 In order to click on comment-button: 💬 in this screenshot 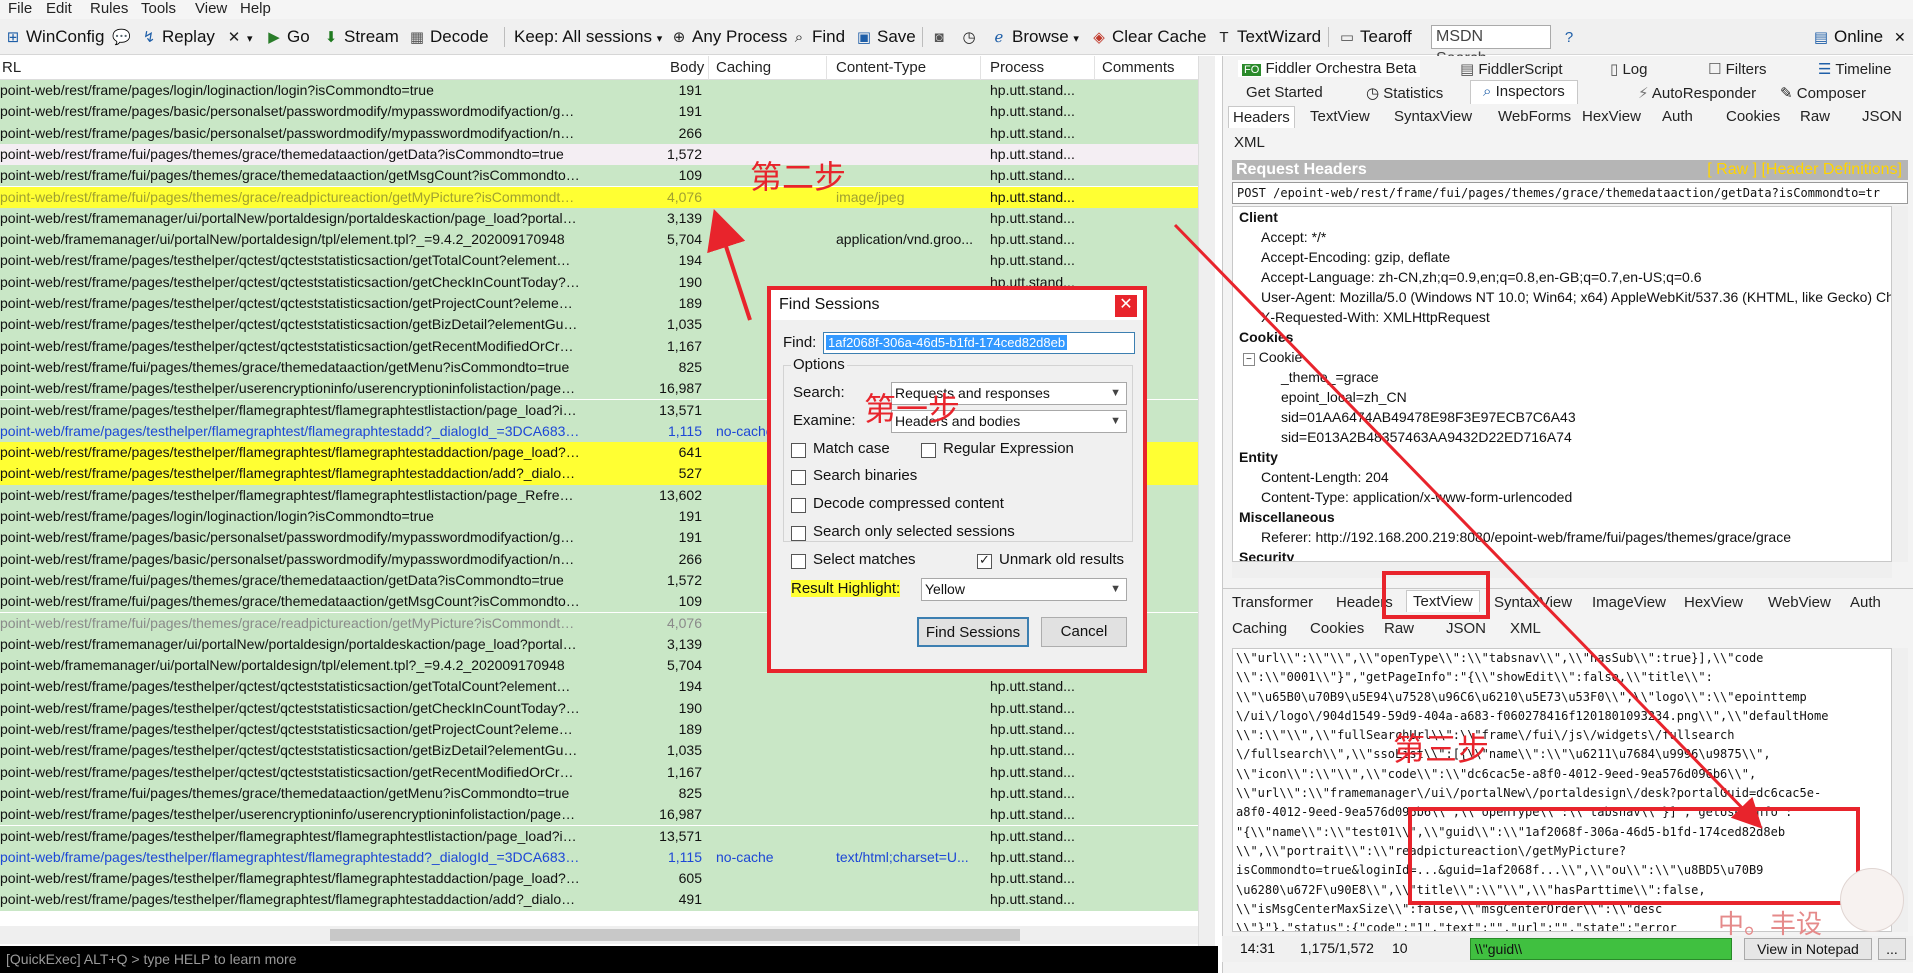, I will do `click(123, 37)`.